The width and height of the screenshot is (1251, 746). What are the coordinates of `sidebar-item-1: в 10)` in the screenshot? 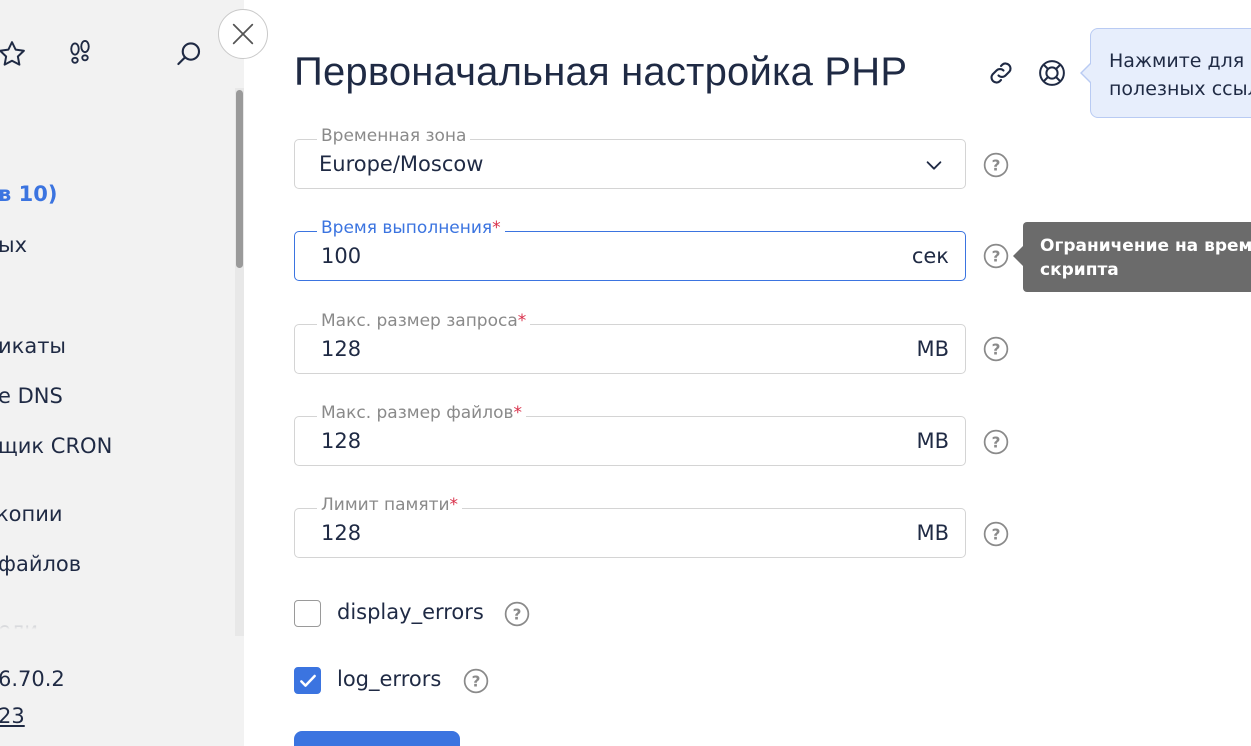 It's located at (28, 194).